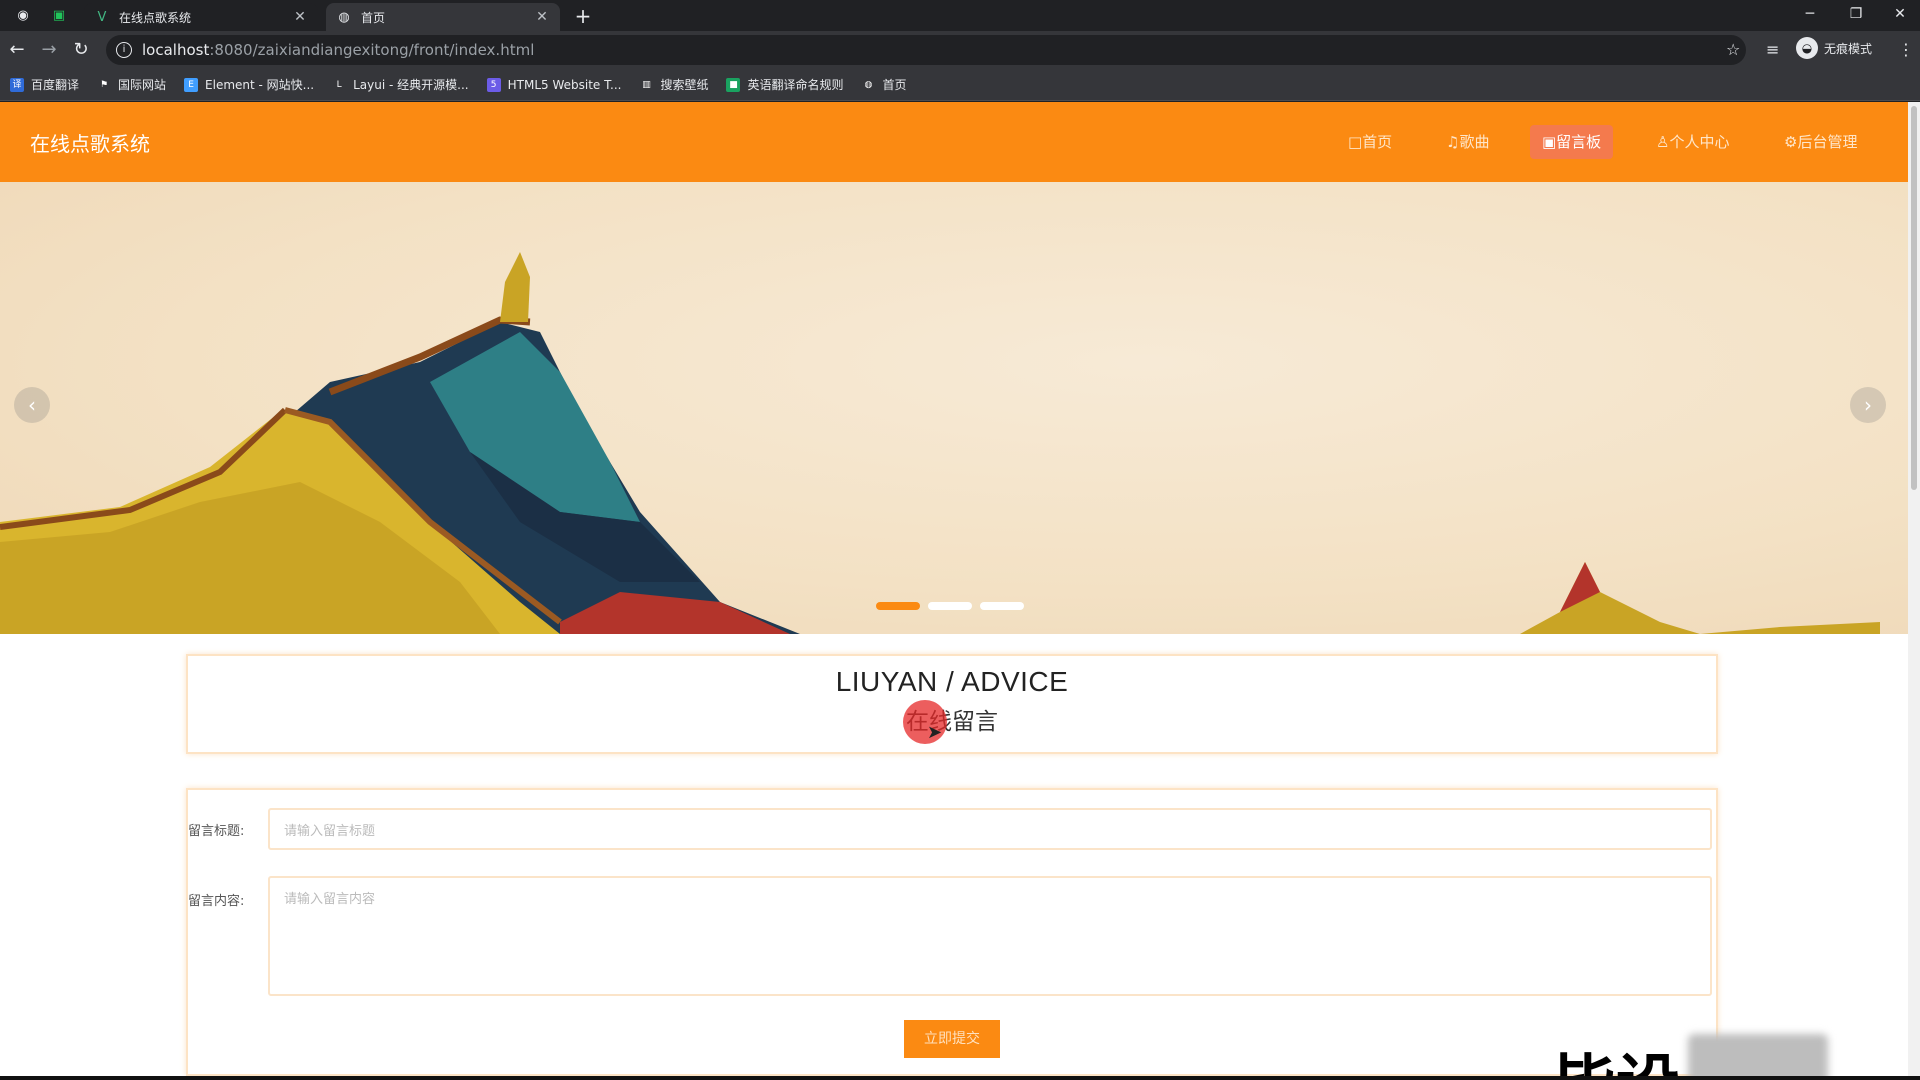 This screenshot has width=1920, height=1080. What do you see at coordinates (1848, 48) in the screenshot?
I see `profile-label: 无痕模式` at bounding box center [1848, 48].